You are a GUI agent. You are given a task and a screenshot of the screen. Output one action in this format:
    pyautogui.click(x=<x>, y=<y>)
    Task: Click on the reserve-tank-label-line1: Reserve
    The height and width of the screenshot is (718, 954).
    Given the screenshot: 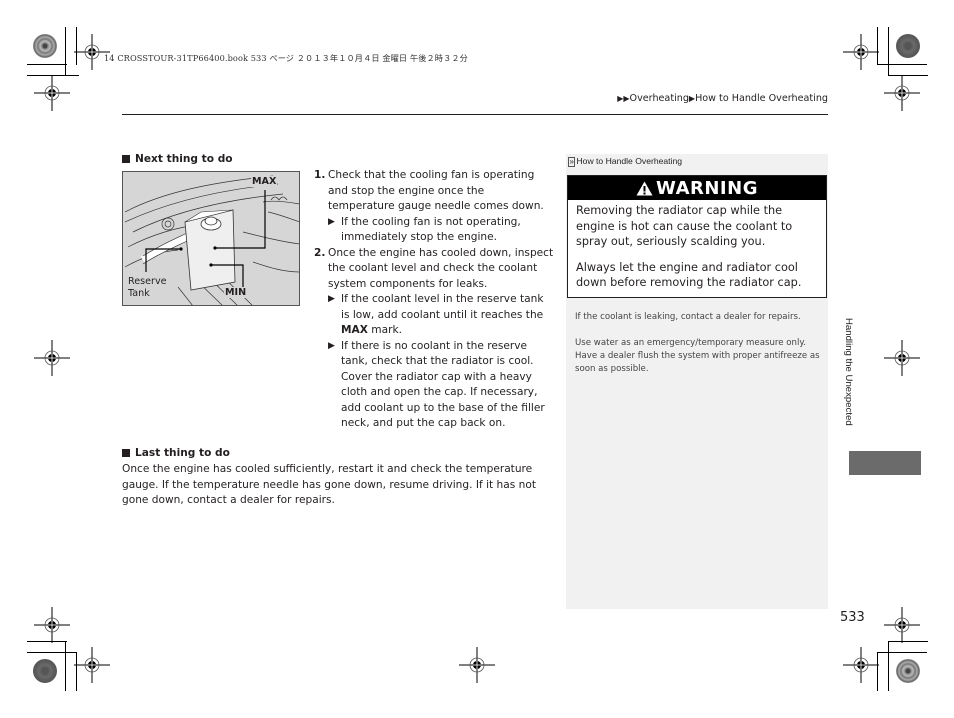 What is the action you would take?
    pyautogui.click(x=147, y=281)
    